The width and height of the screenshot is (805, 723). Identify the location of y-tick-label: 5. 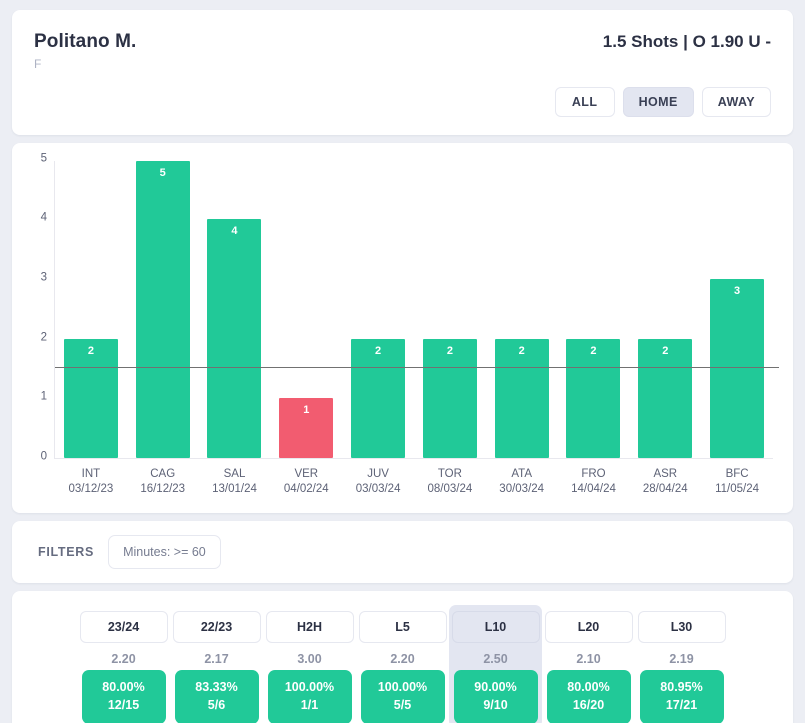
(43, 158).